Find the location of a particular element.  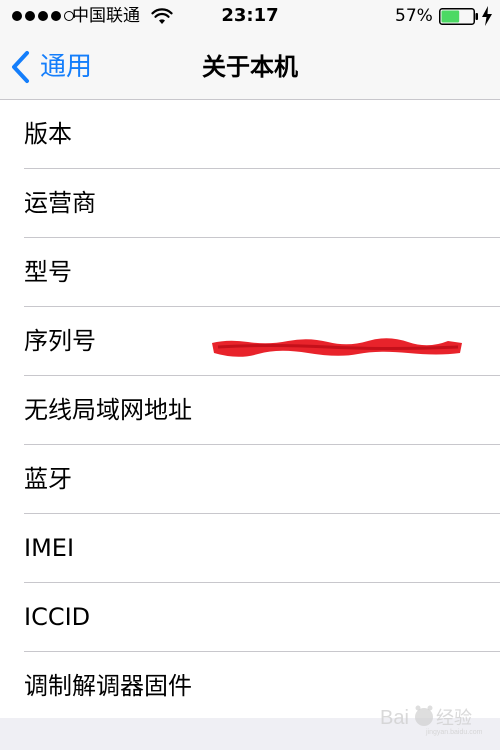

row-label: ICCID is located at coordinates (57, 617).